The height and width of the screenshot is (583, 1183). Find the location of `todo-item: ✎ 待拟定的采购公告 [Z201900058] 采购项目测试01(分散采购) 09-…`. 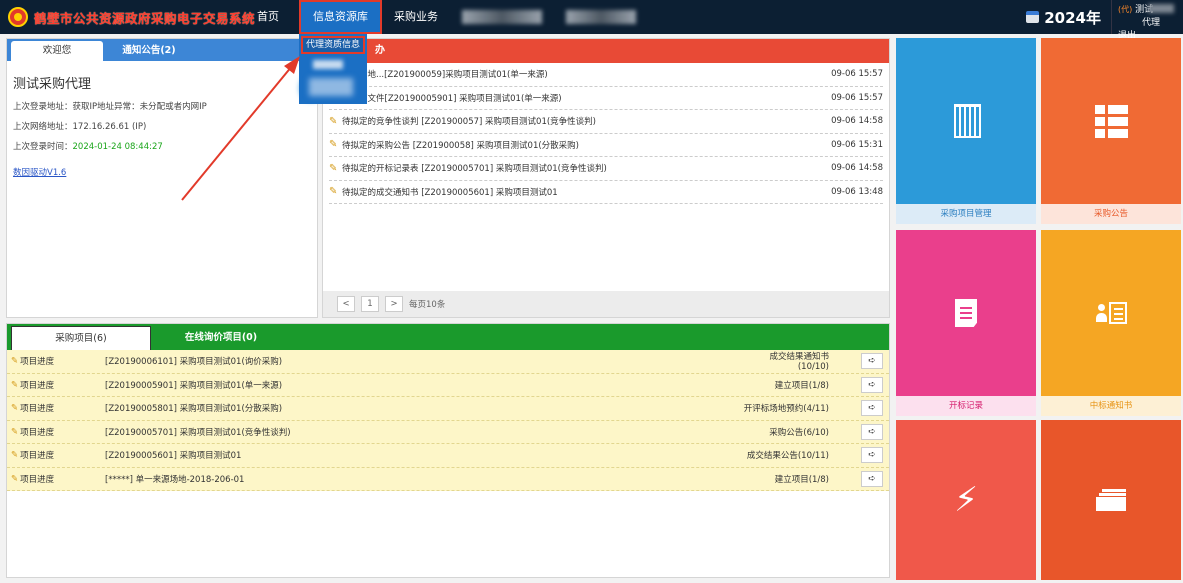

todo-item: ✎ 待拟定的采购公告 [Z201900058] 采购项目测试01(分散采购) 09-… is located at coordinates (606, 145).